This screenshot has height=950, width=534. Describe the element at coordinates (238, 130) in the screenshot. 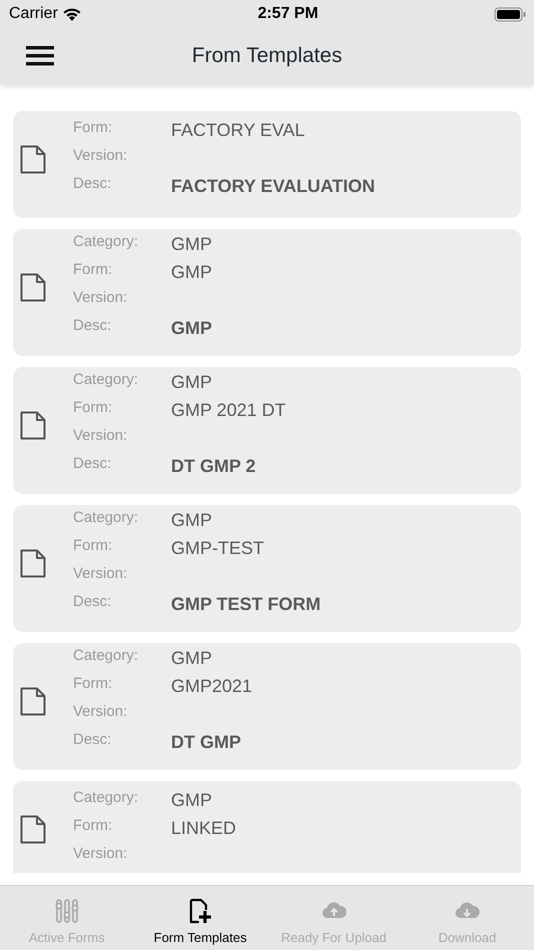

I see `field-value: FACTORY EVAL` at that location.